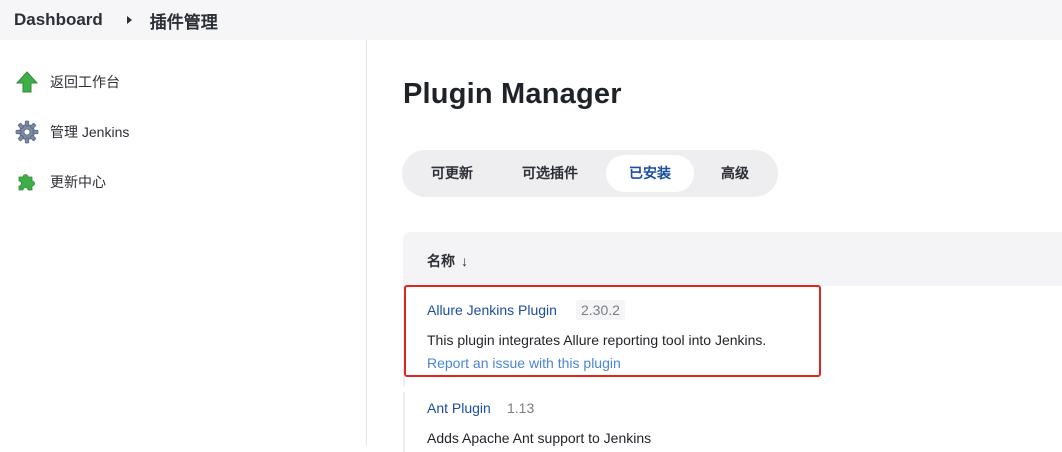 The height and width of the screenshot is (452, 1062). What do you see at coordinates (732, 259) in the screenshot?
I see `table-header: 名称 ↓` at bounding box center [732, 259].